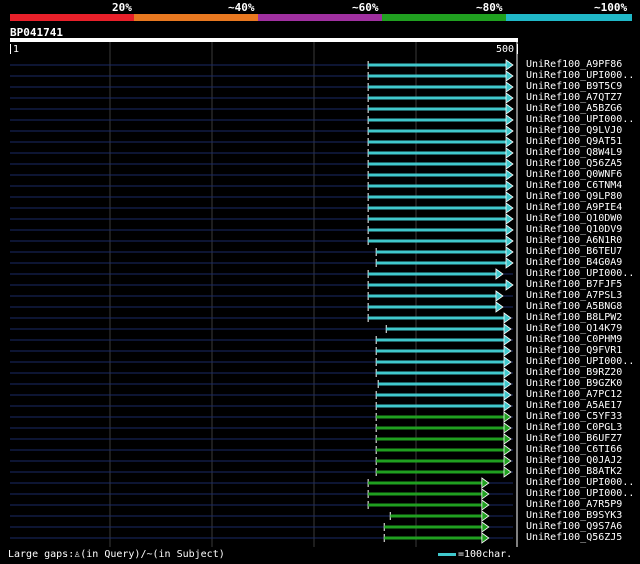  I want to click on hit-label: UniRef100_A9PF86, so click(574, 64).